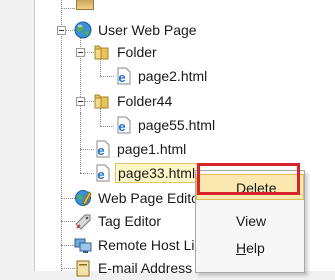 Image resolution: width=335 pixels, height=280 pixels. I want to click on tree-item-page1: e page1.html, so click(140, 149).